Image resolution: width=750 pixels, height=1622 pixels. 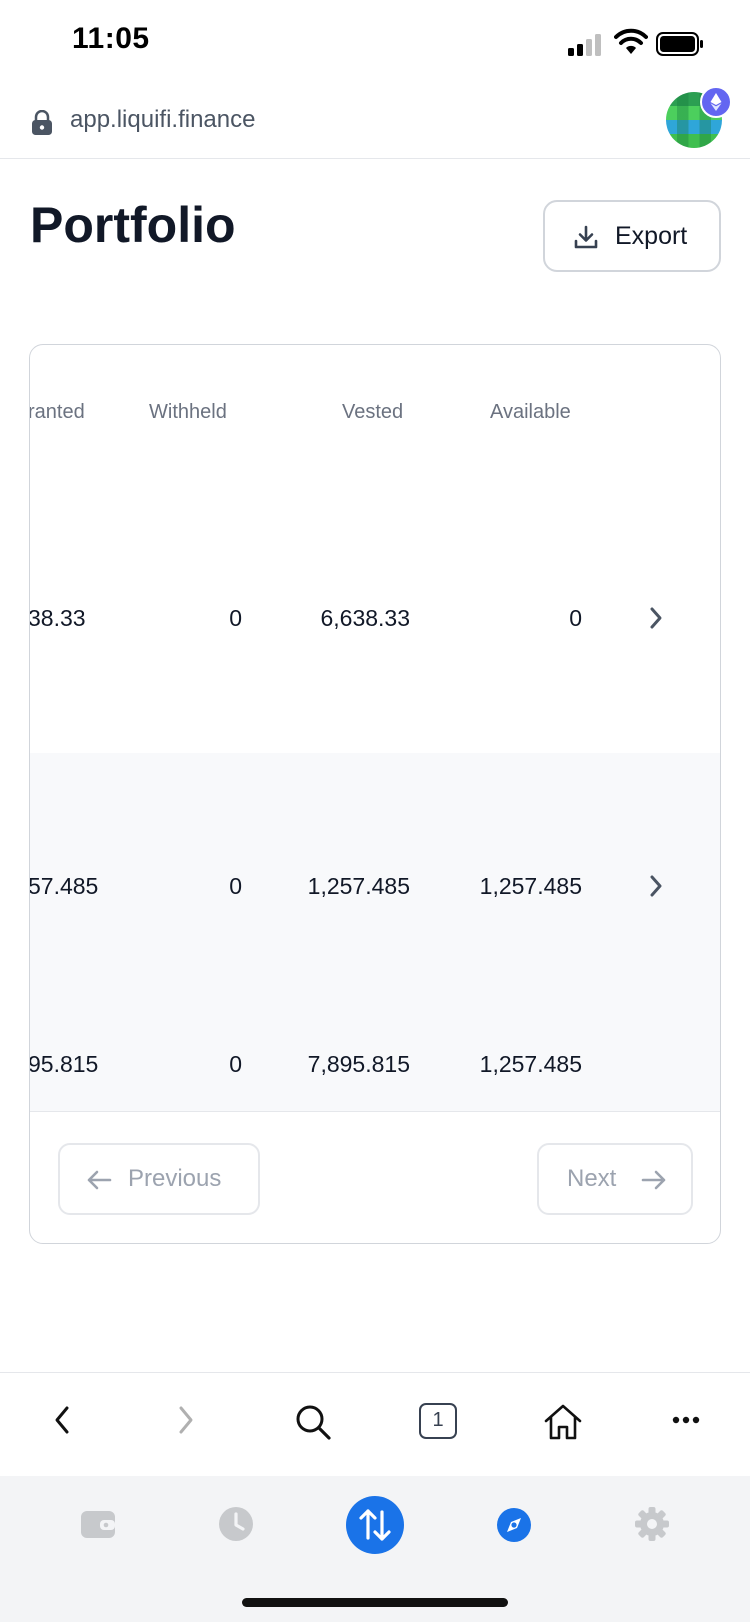 What do you see at coordinates (358, 886) in the screenshot?
I see `cell-vested: 1,257.485` at bounding box center [358, 886].